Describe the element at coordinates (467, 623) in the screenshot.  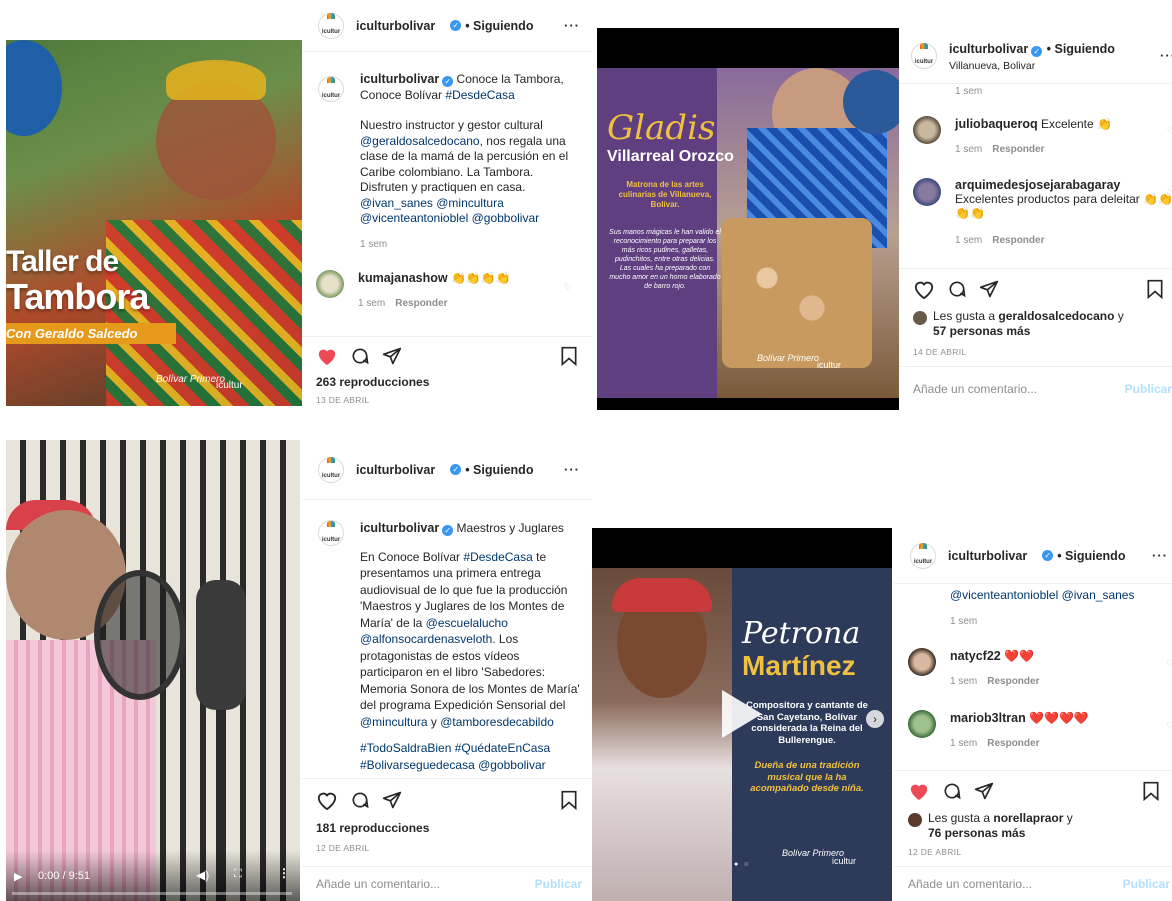
I see `mention-link: @escuelalucho` at that location.